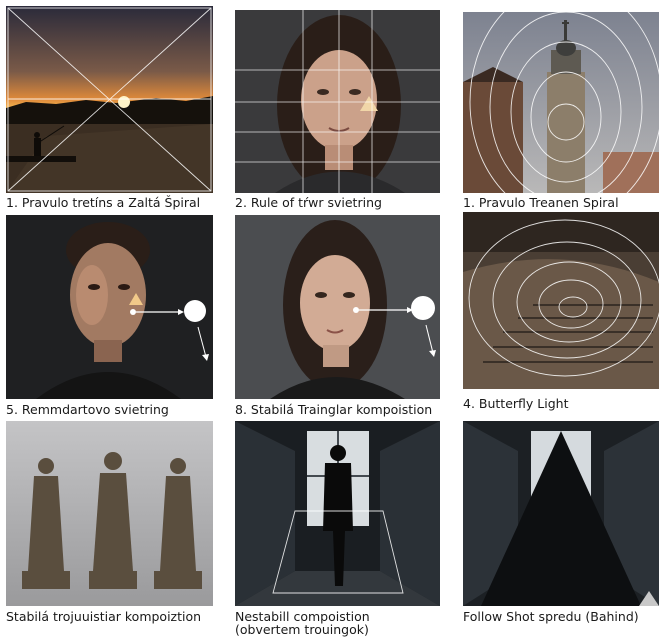 This screenshot has width=659, height=637. Describe the element at coordinates (109, 513) in the screenshot. I see `photo-three-statues` at that location.